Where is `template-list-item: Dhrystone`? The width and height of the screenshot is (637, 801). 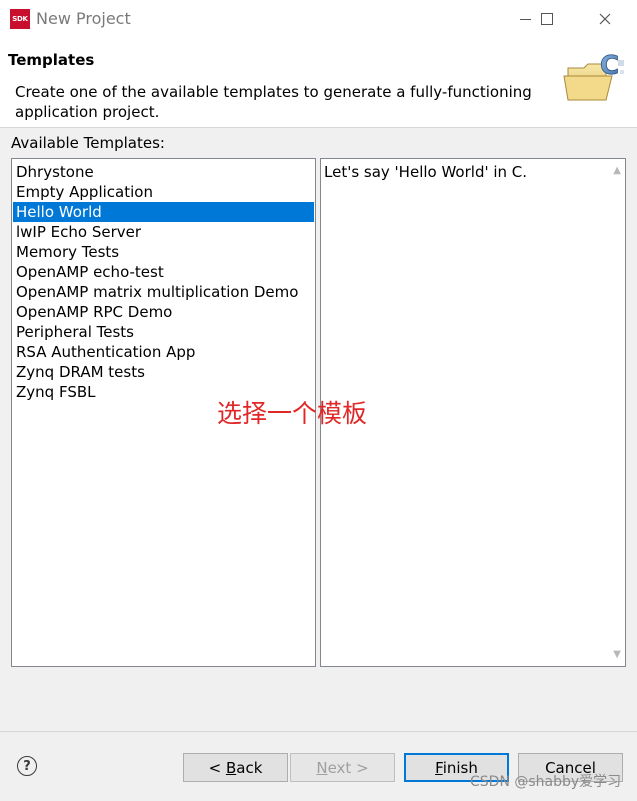
template-list-item: Dhrystone is located at coordinates (163, 172).